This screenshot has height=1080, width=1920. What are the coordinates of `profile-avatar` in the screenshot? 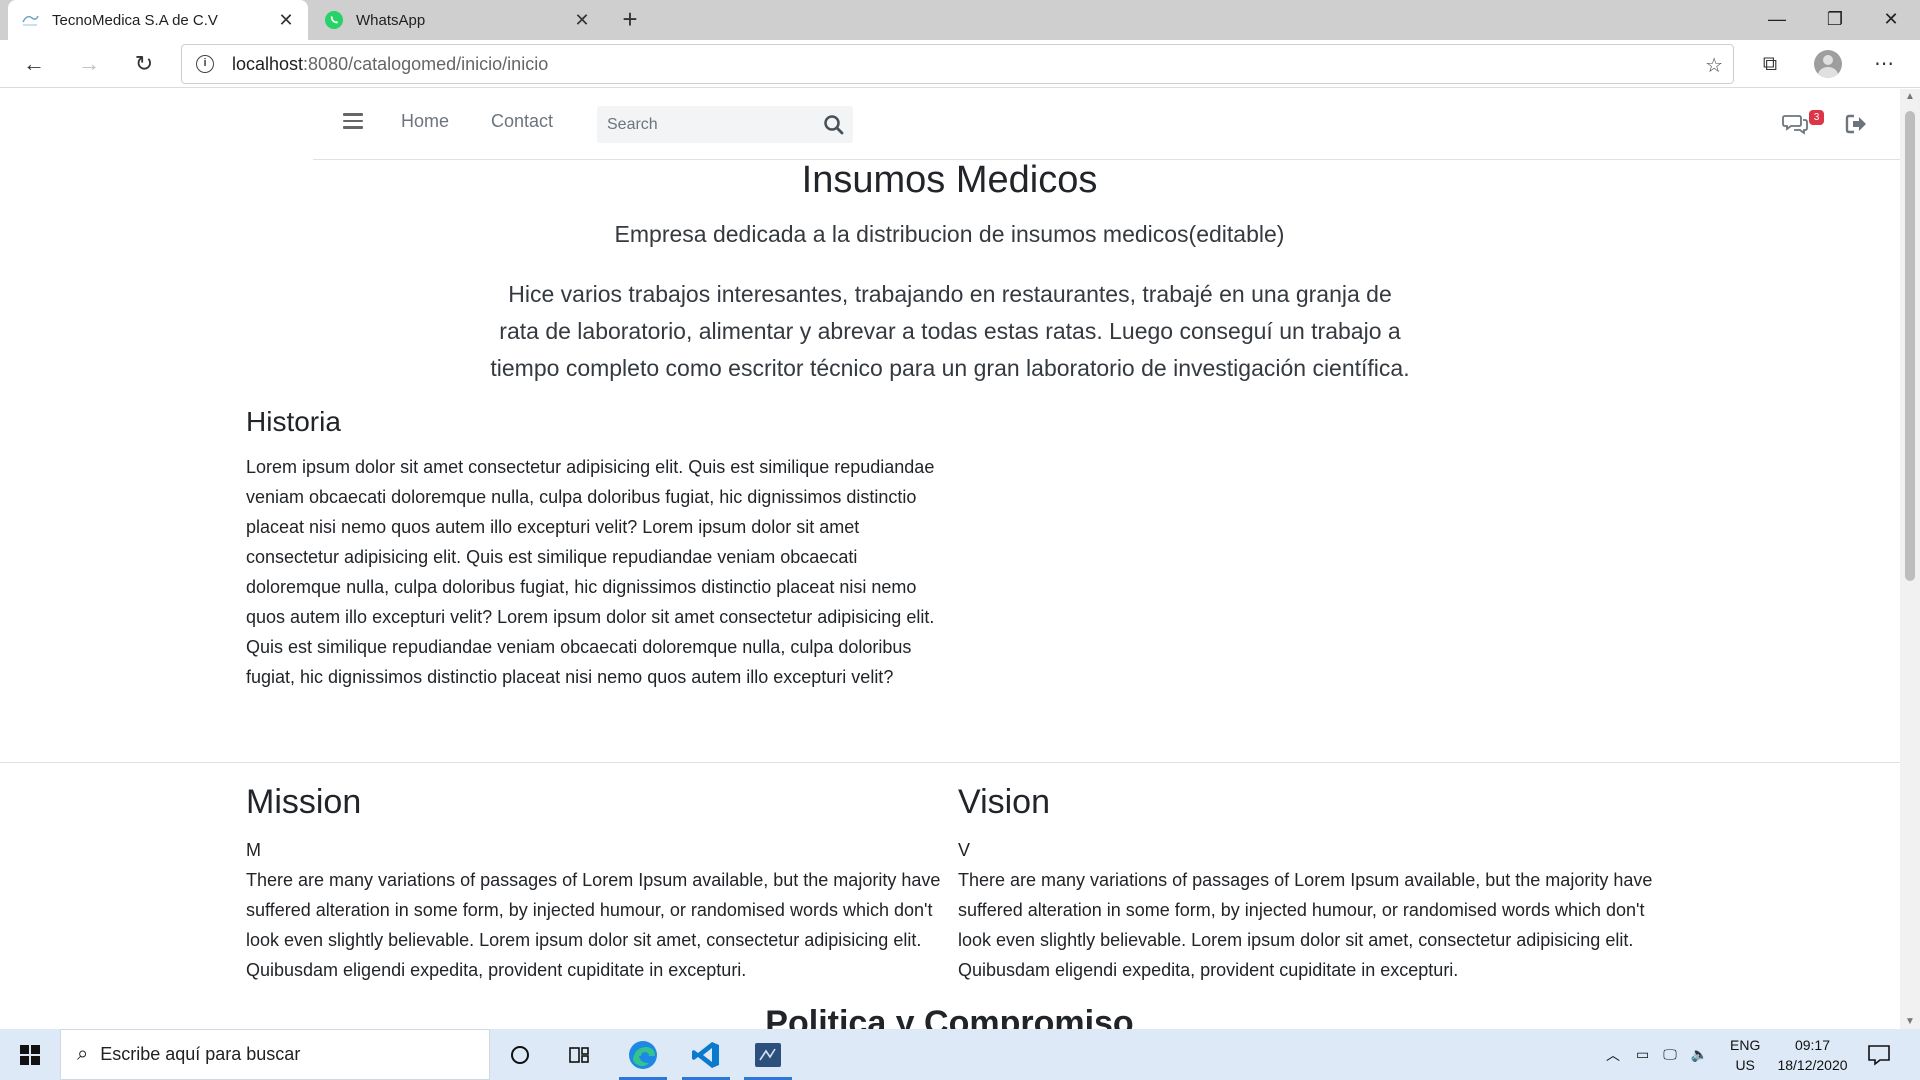 It's located at (1828, 64).